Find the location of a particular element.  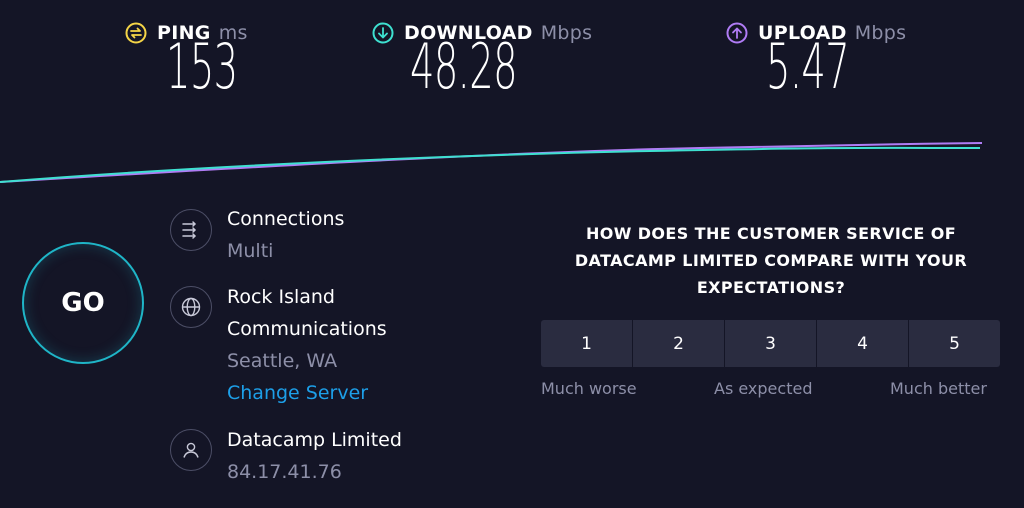

connections-info: Connections Multi is located at coordinates (285, 235).